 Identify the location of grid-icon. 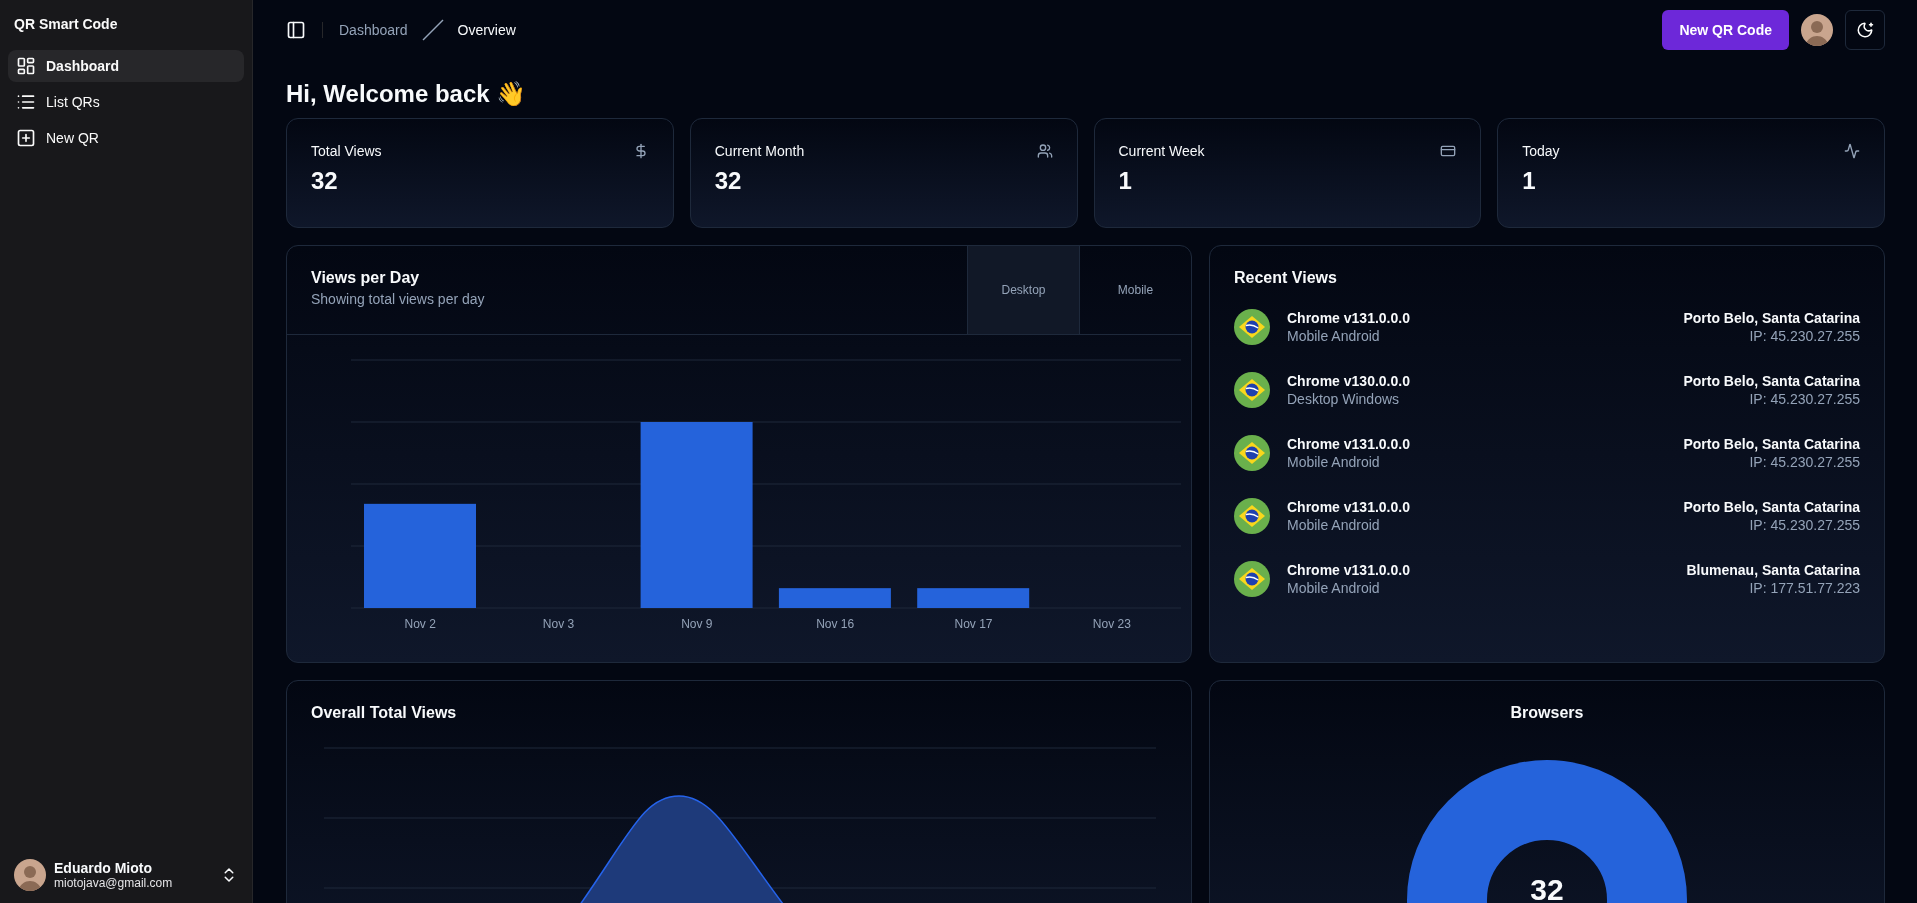
(26, 66).